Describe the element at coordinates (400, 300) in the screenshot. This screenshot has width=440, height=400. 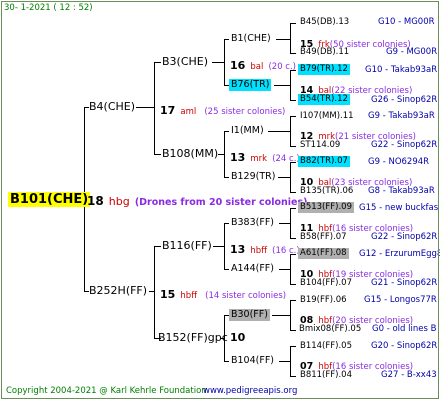
I see `g4-origin: G15 - Longos77R` at that location.